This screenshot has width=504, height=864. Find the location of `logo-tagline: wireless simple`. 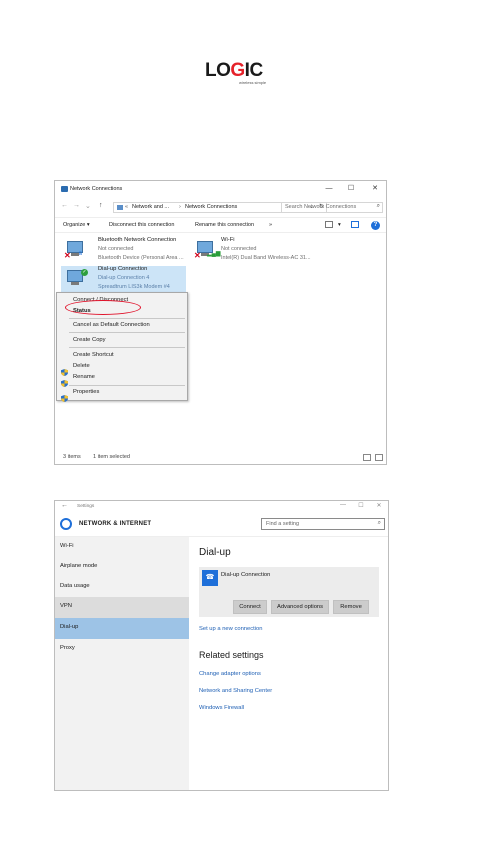

logo-tagline: wireless simple is located at coordinates (253, 82).